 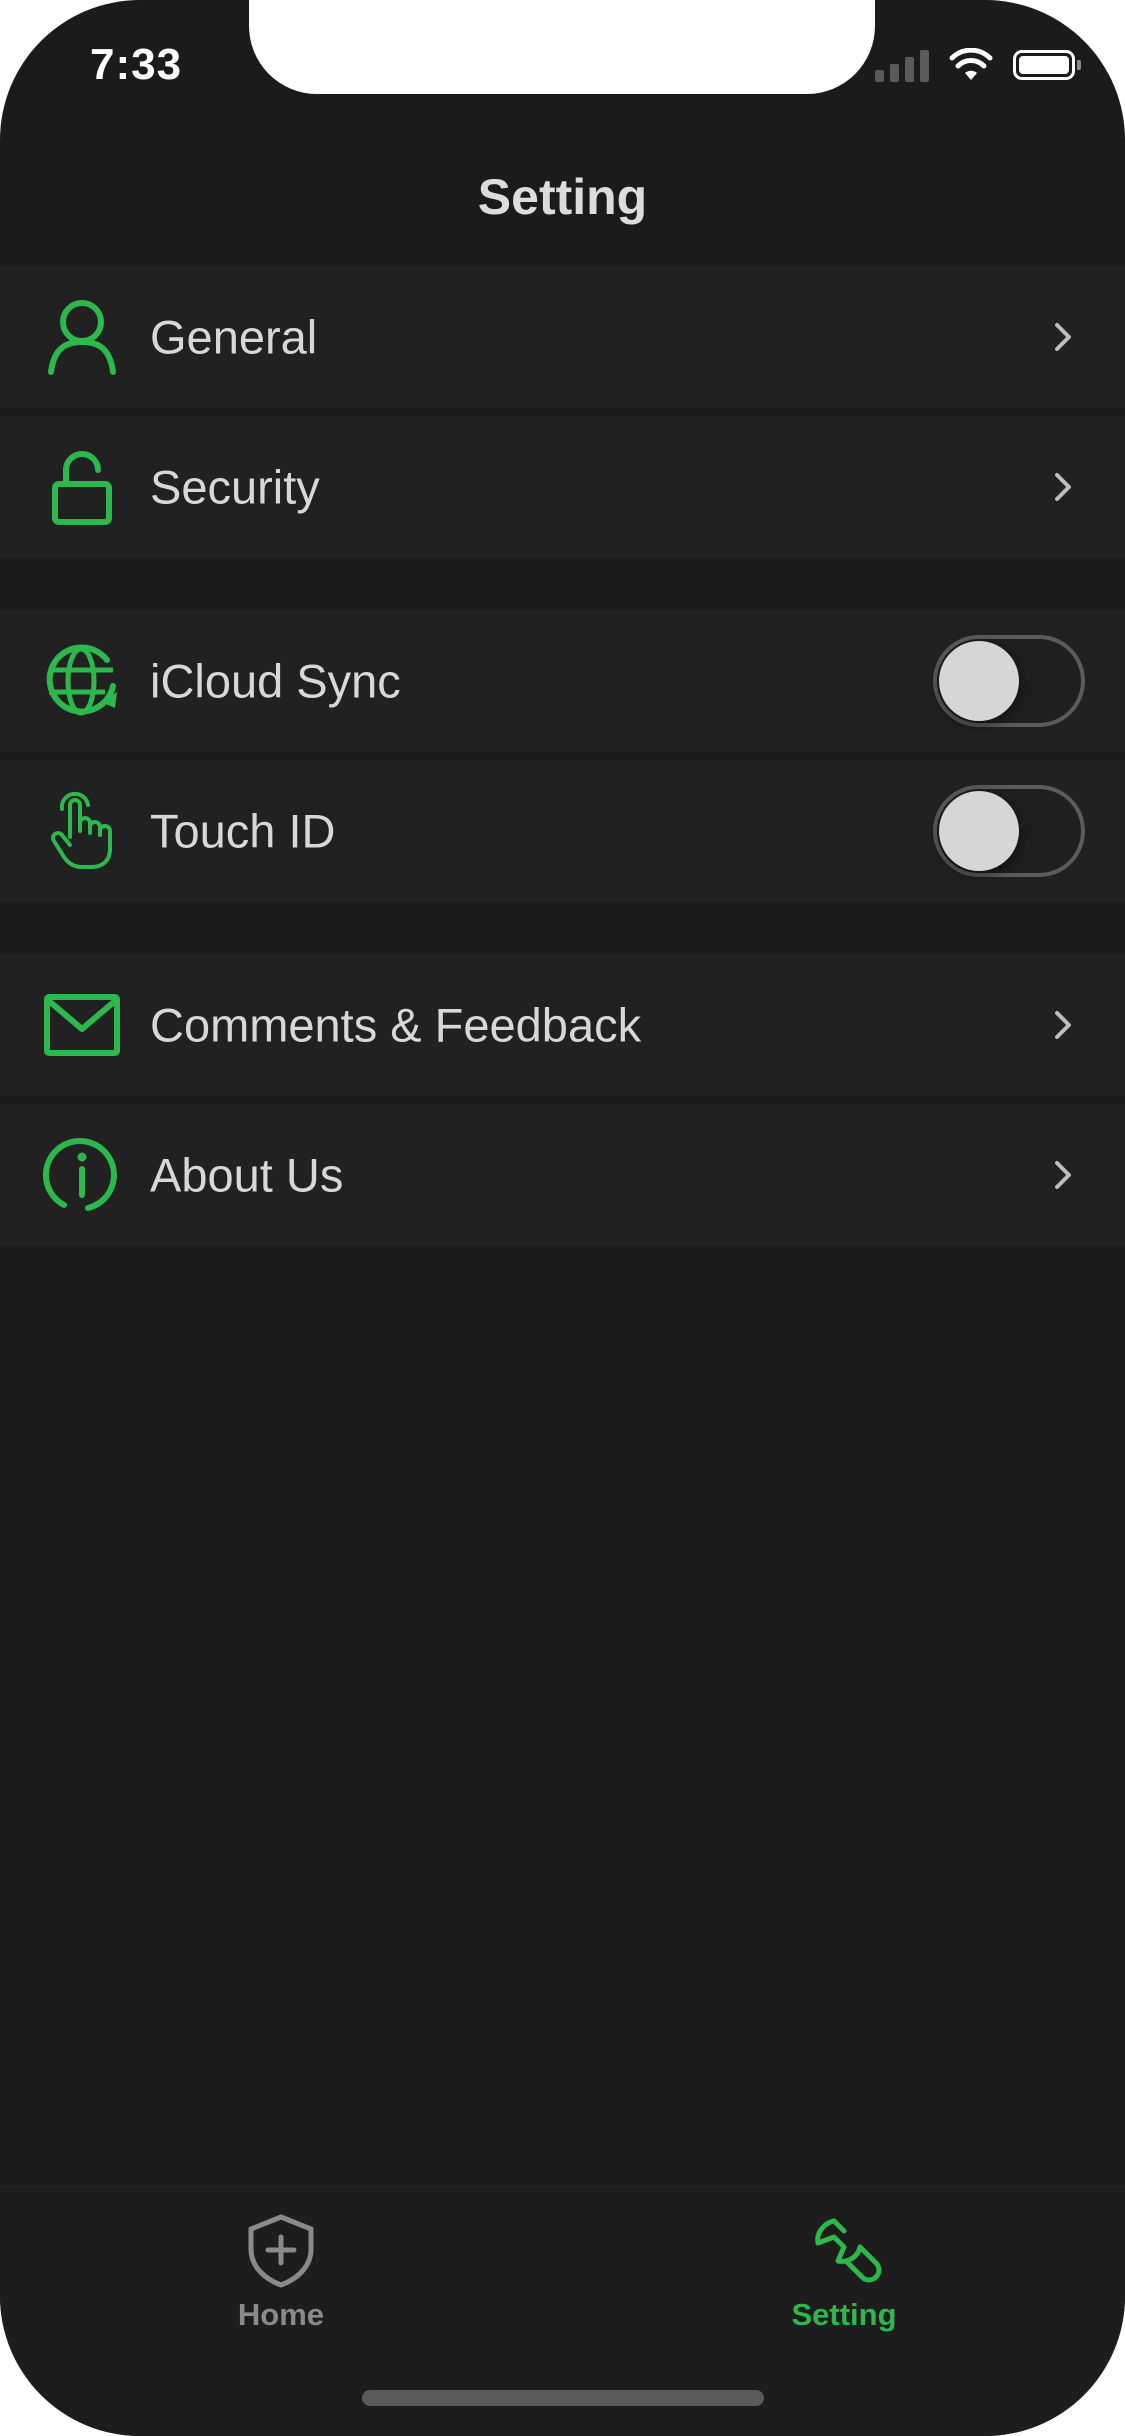 What do you see at coordinates (844, 2314) in the screenshot?
I see `tab-setting-label: Setting` at bounding box center [844, 2314].